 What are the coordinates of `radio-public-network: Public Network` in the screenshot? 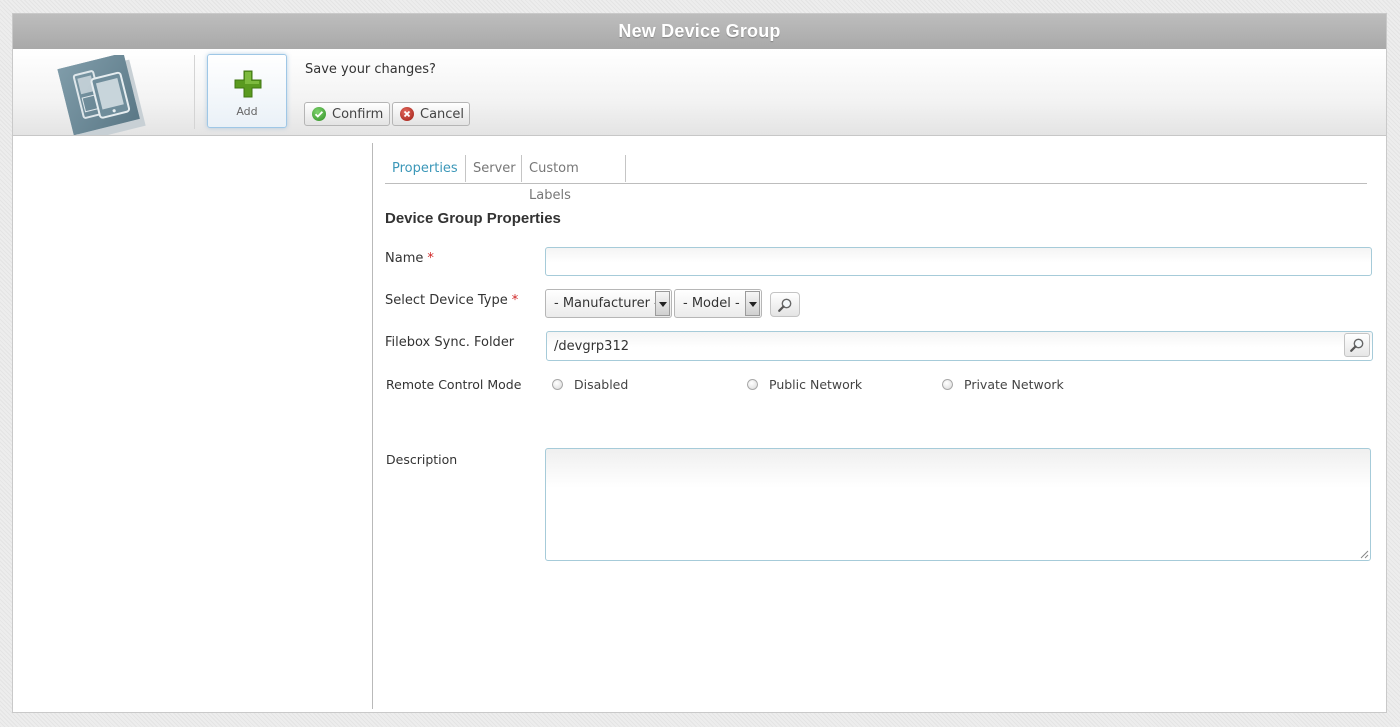 It's located at (804, 384).